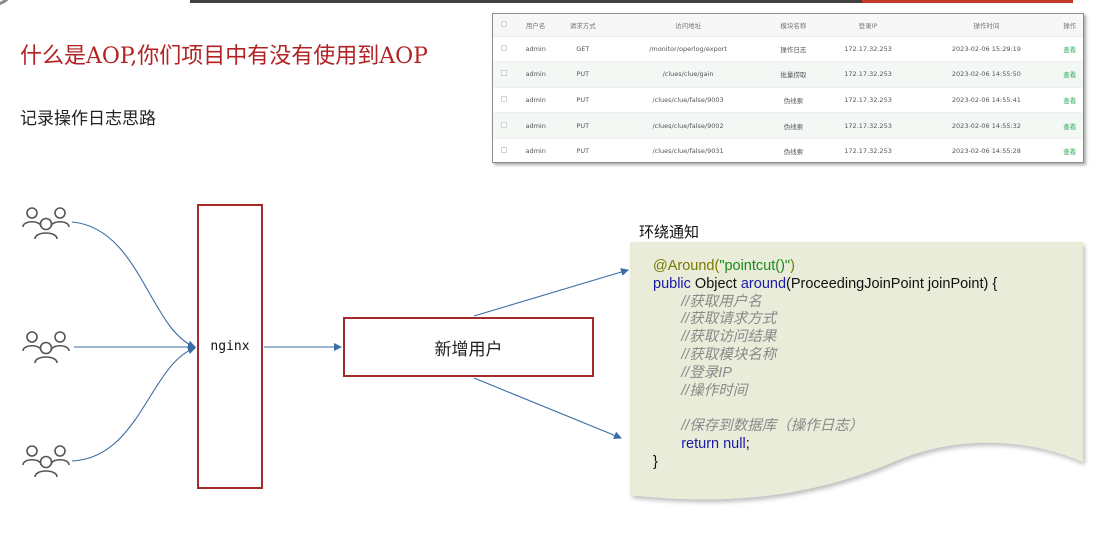  Describe the element at coordinates (133, 404) in the screenshot. I see `connector-bottom-user-to-nginx` at that location.